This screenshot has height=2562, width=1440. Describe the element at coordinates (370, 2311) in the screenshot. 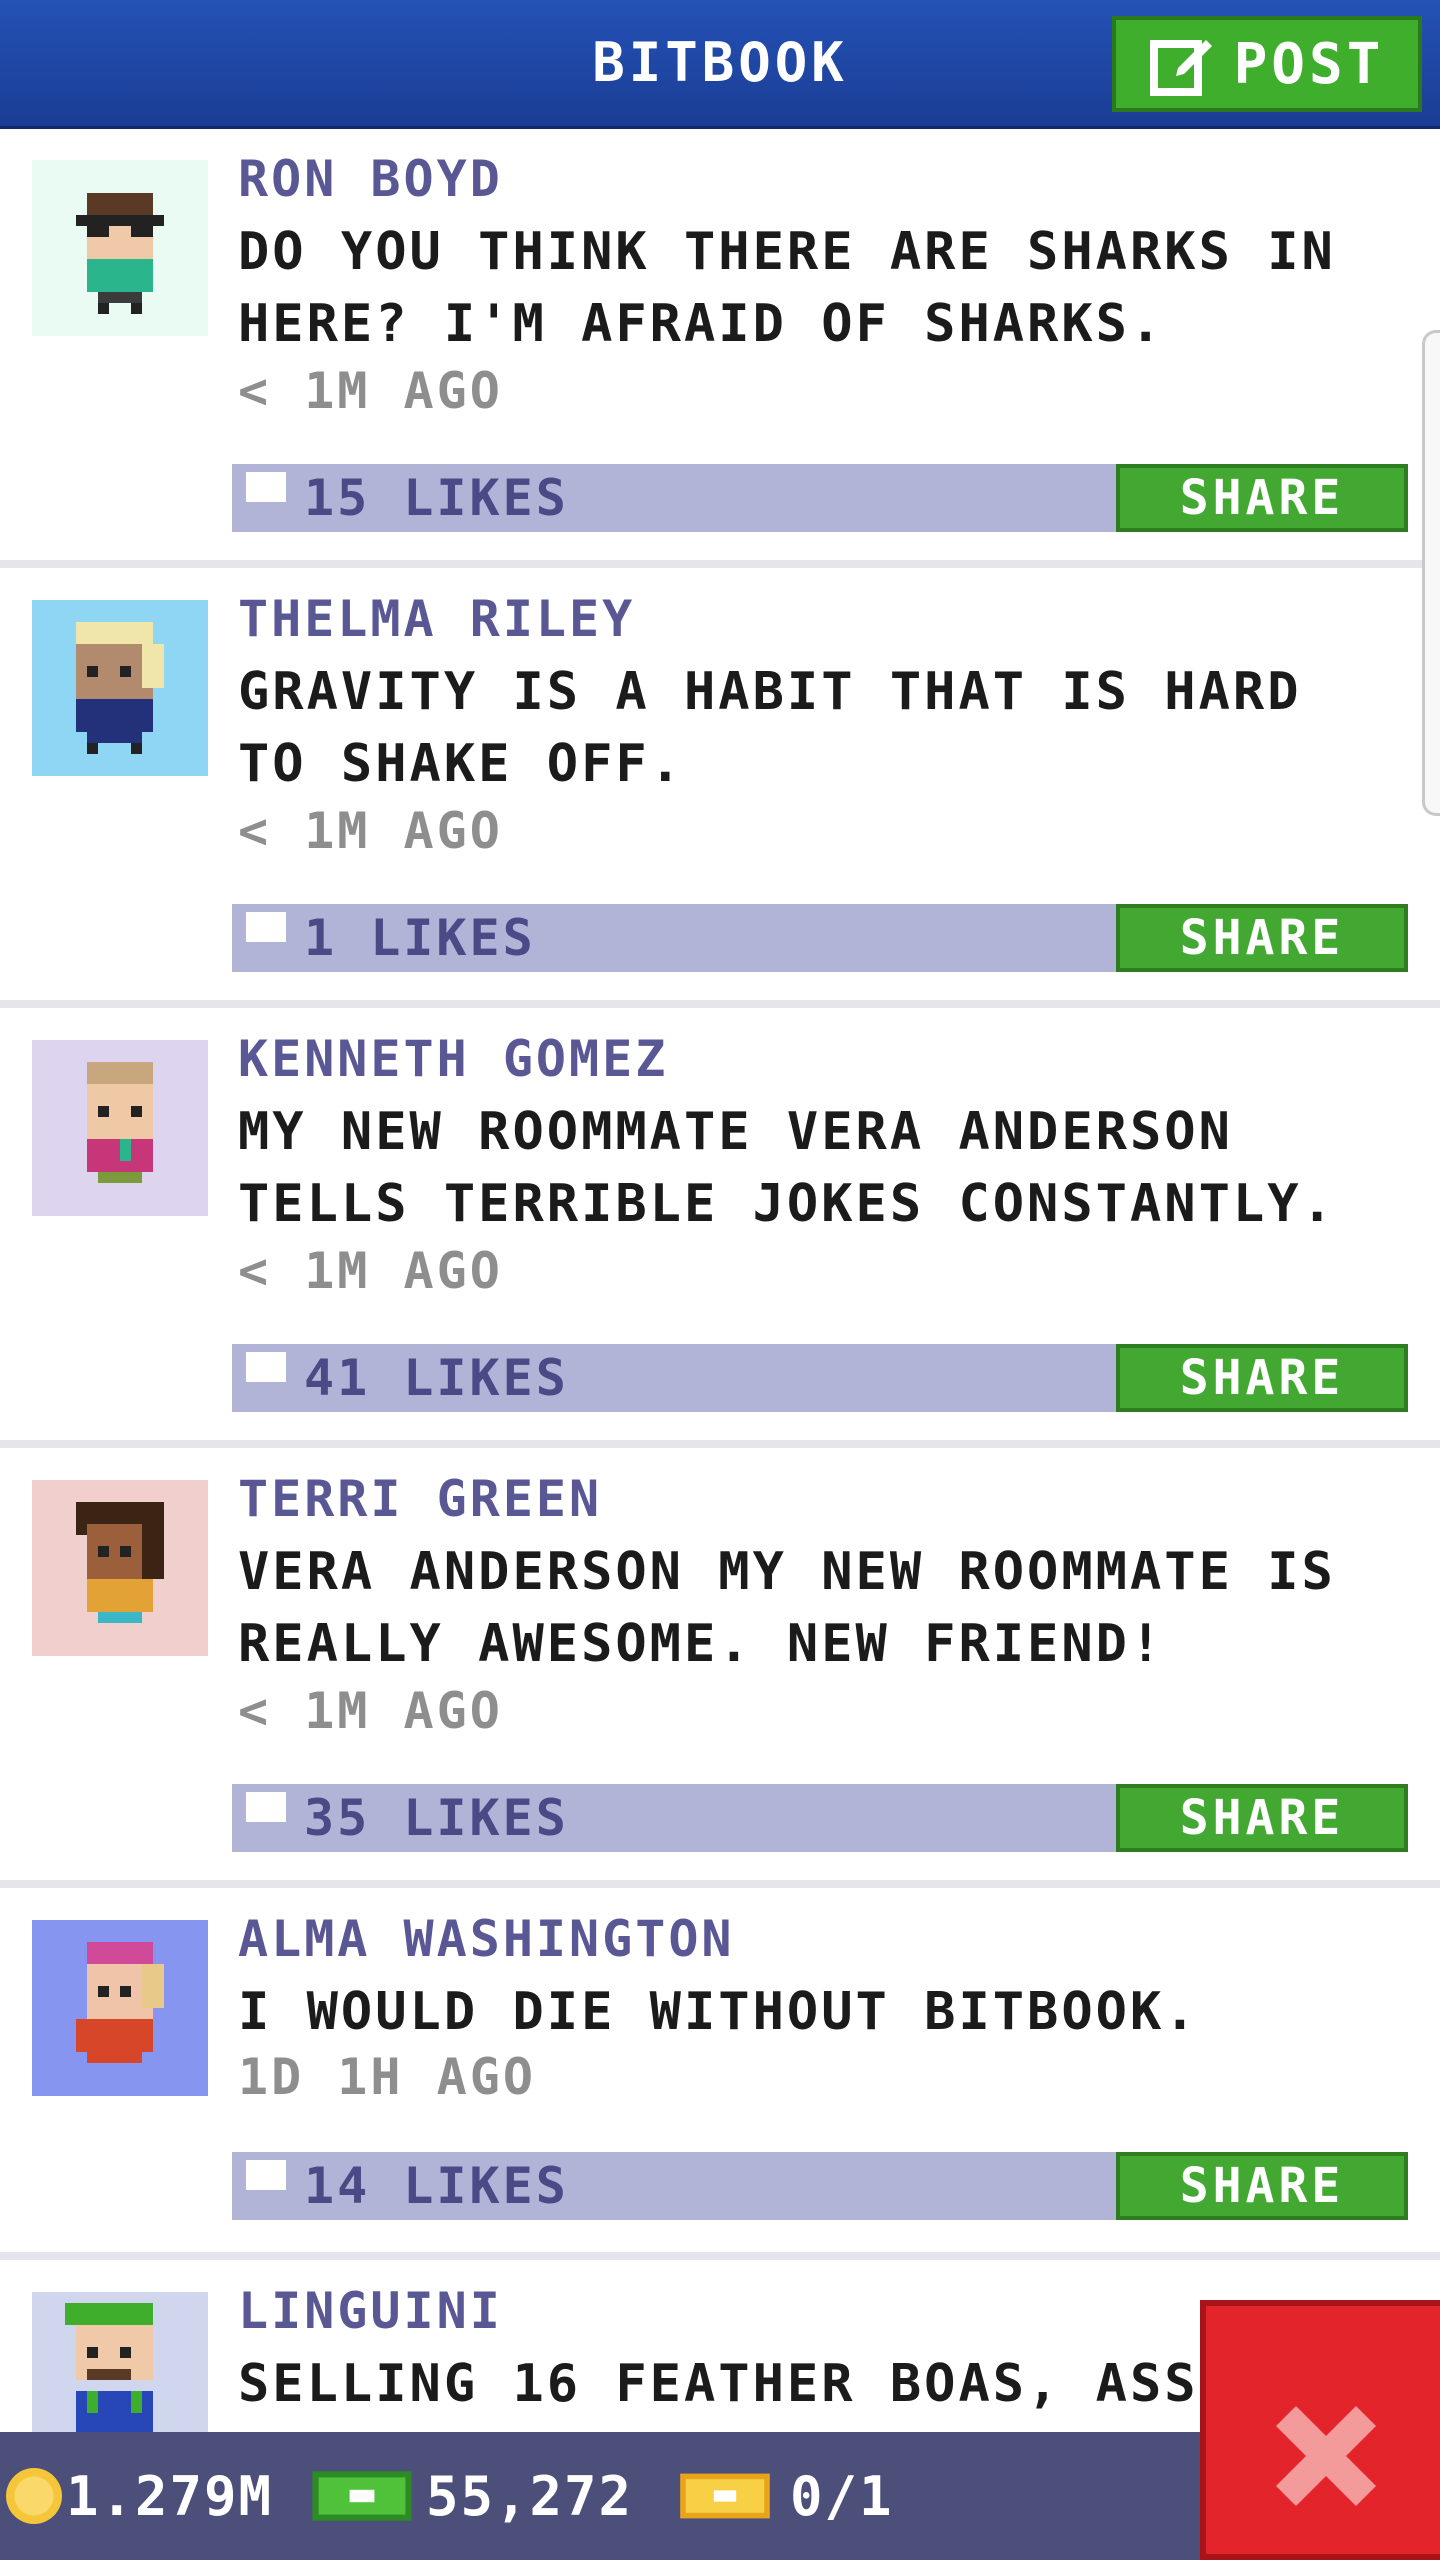

I see `post-author: LINGUINI` at that location.